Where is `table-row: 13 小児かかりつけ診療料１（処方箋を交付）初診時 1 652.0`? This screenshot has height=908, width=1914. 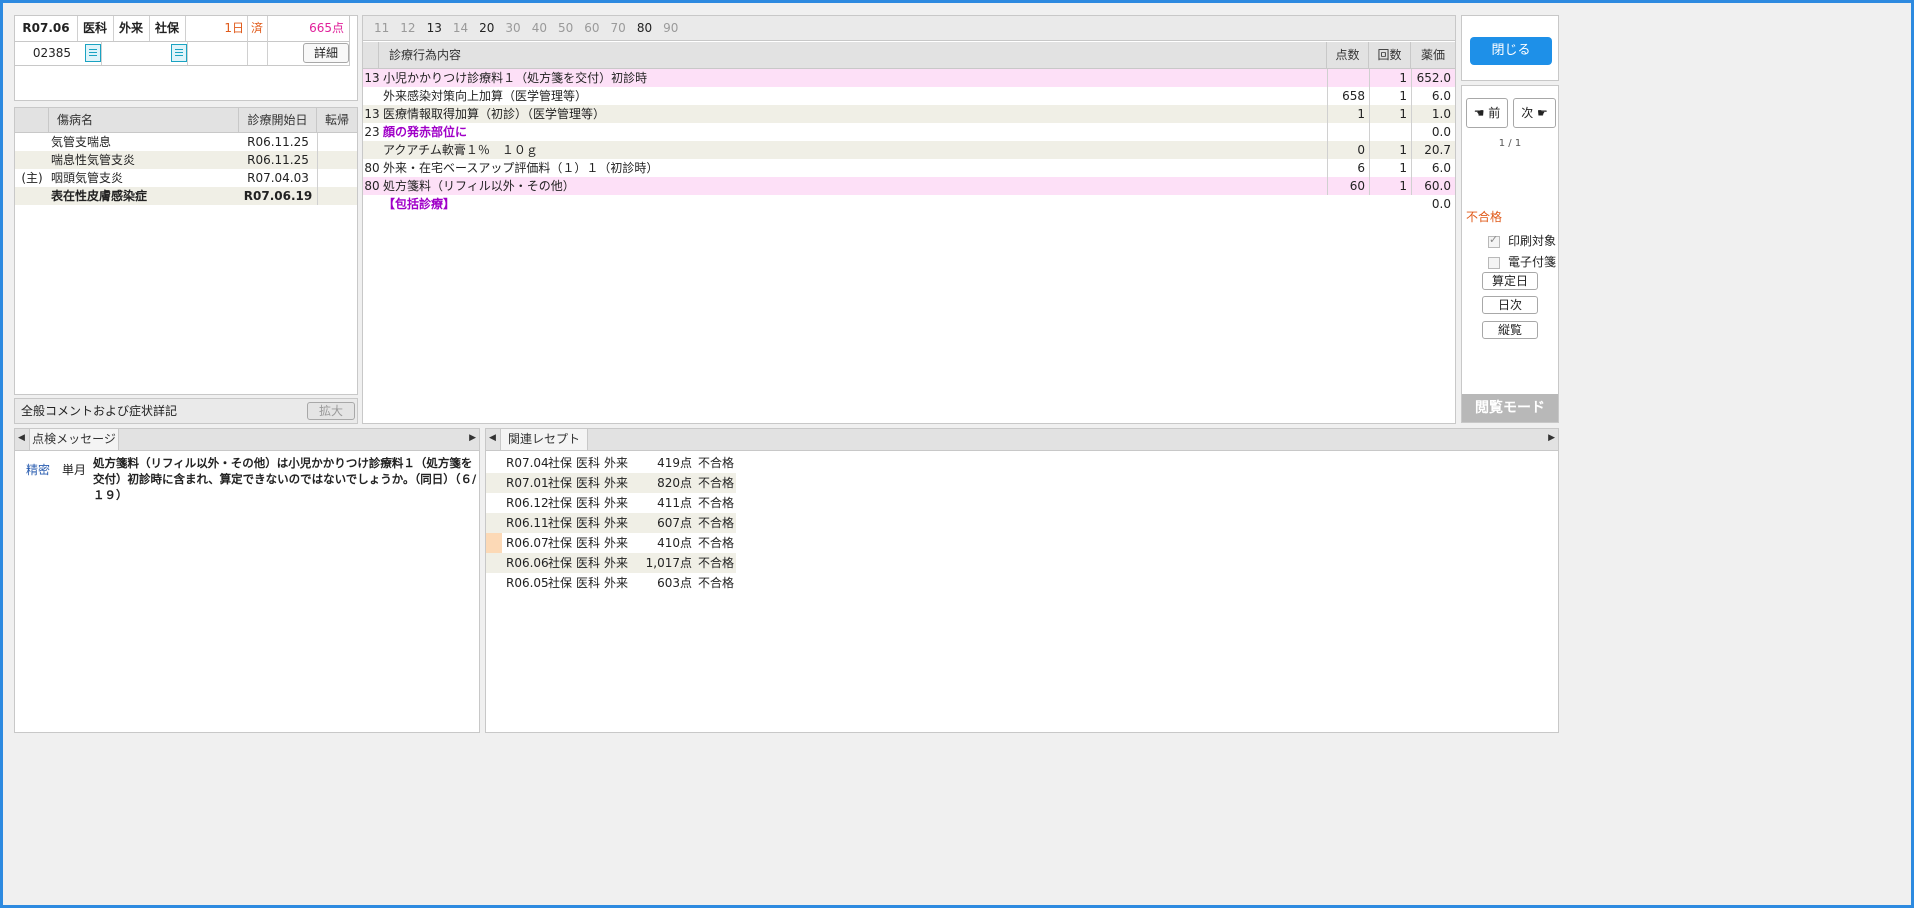
table-row: 13 小児かかりつけ診療料１（処方箋を交付）初診時 1 652.0 is located at coordinates (909, 78).